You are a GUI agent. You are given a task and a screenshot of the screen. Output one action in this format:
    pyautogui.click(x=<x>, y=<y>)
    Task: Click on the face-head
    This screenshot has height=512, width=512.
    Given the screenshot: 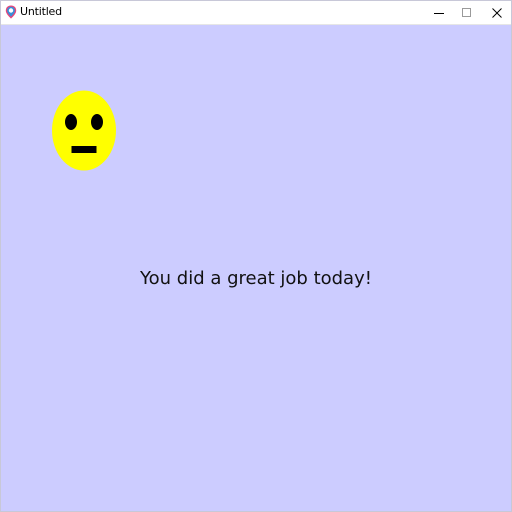 What is the action you would take?
    pyautogui.click(x=84, y=130)
    